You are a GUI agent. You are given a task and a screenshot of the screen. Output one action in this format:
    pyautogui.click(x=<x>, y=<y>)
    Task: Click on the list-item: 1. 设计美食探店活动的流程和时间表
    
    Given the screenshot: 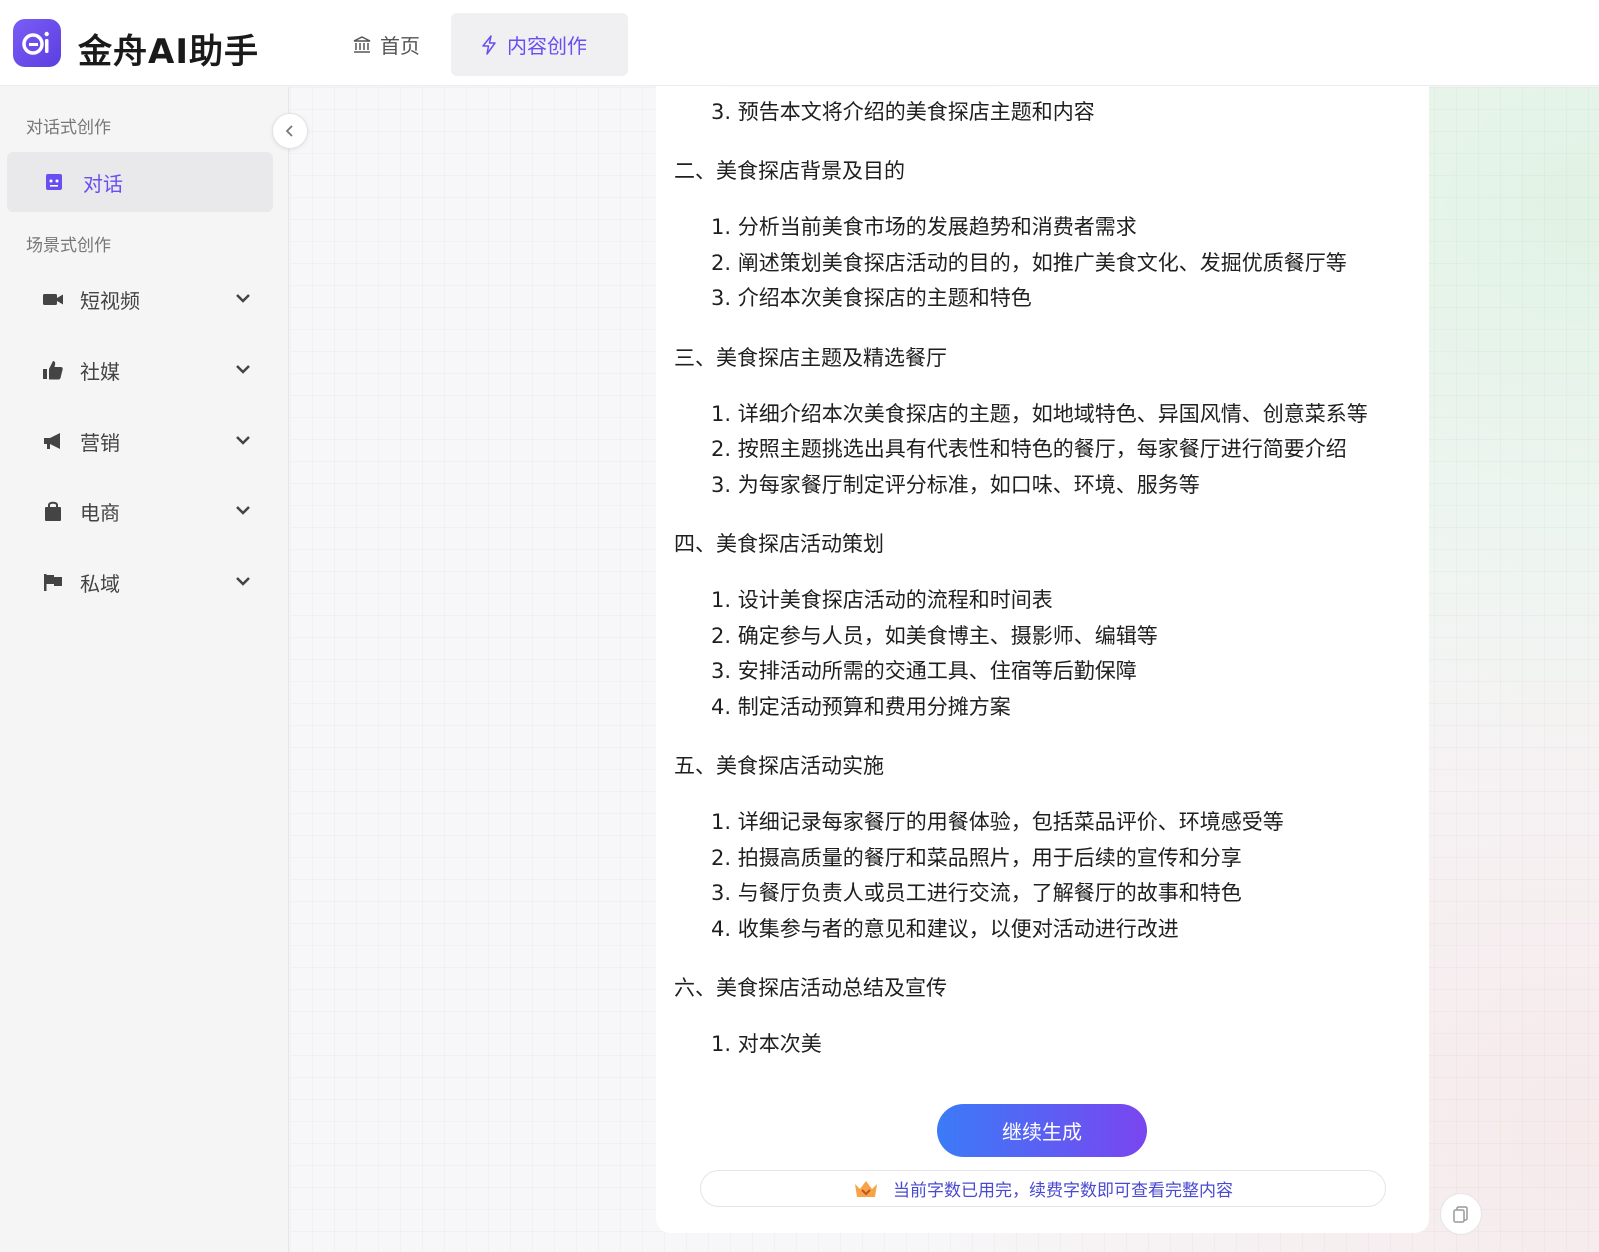 What is the action you would take?
    pyautogui.click(x=882, y=600)
    